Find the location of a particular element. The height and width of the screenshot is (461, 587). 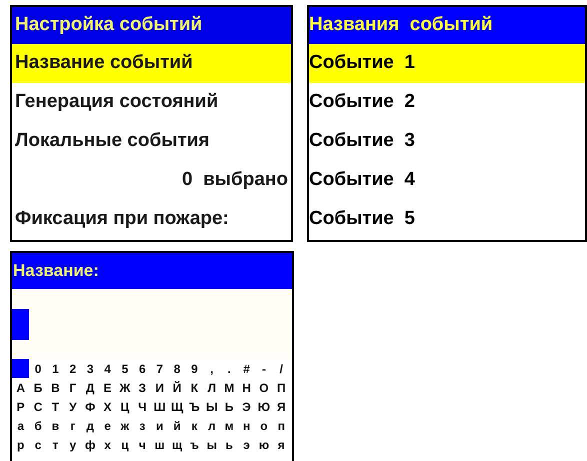

keyboard-key: С is located at coordinates (38, 406).